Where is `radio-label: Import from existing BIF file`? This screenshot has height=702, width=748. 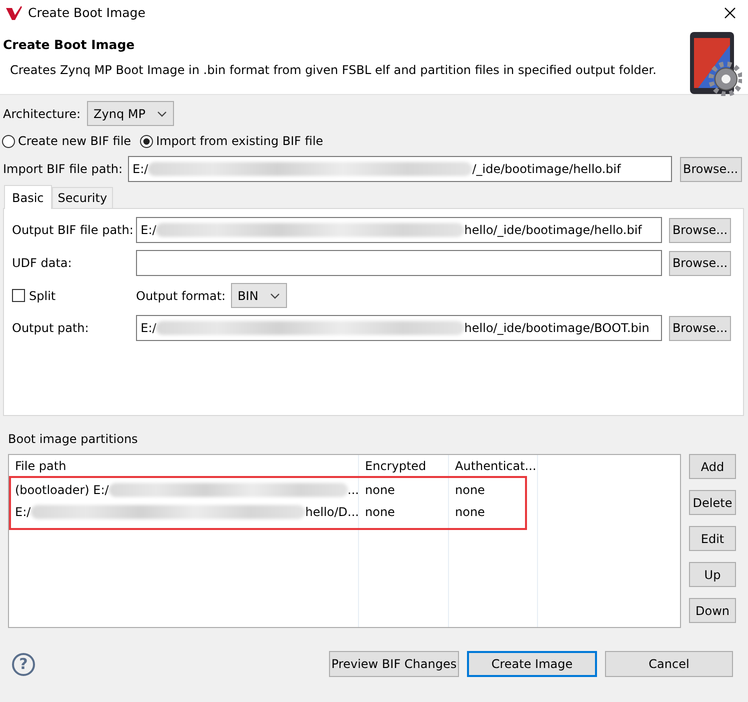
radio-label: Import from existing BIF file is located at coordinates (240, 141).